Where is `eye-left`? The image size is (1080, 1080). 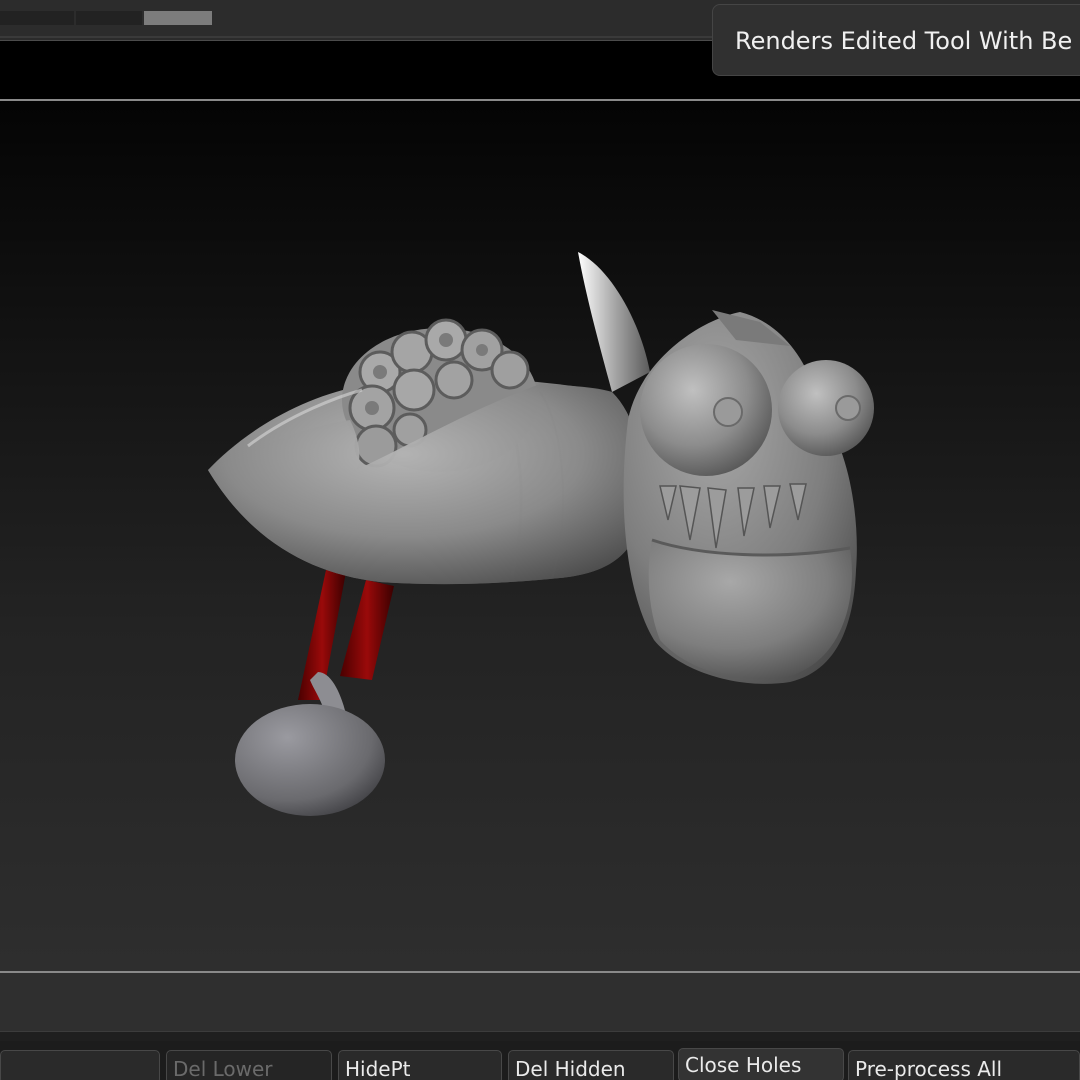 eye-left is located at coordinates (706, 410).